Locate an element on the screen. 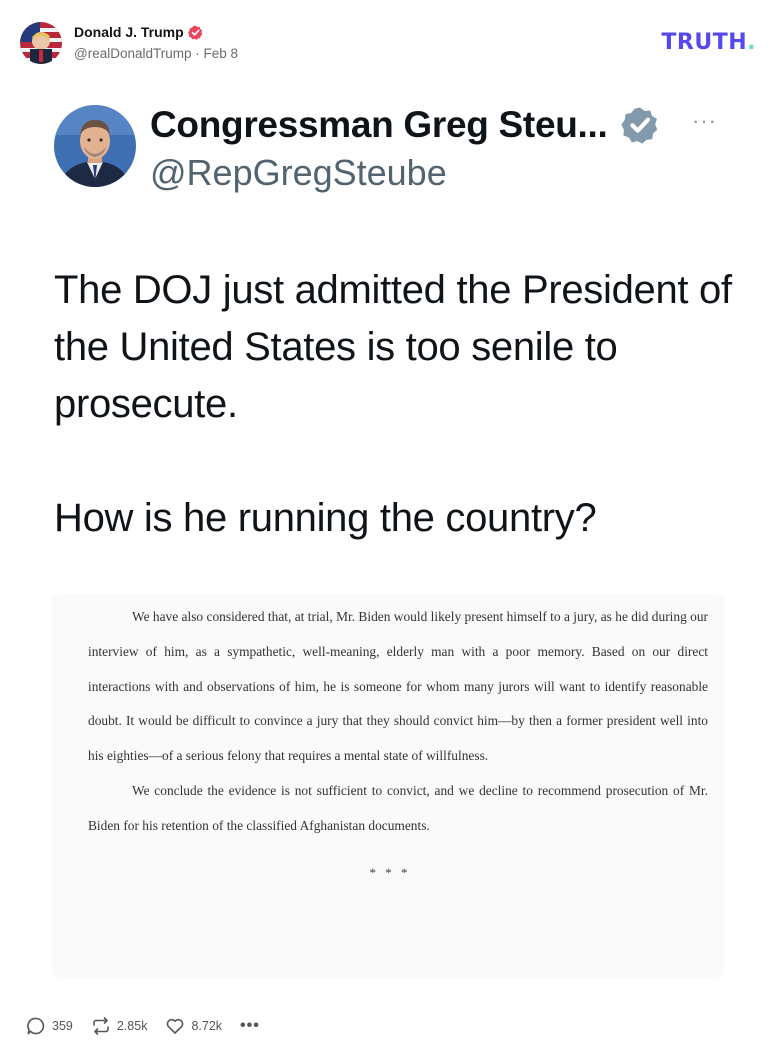 This screenshot has width=777, height=1056. reply-icon is located at coordinates (36, 1026).